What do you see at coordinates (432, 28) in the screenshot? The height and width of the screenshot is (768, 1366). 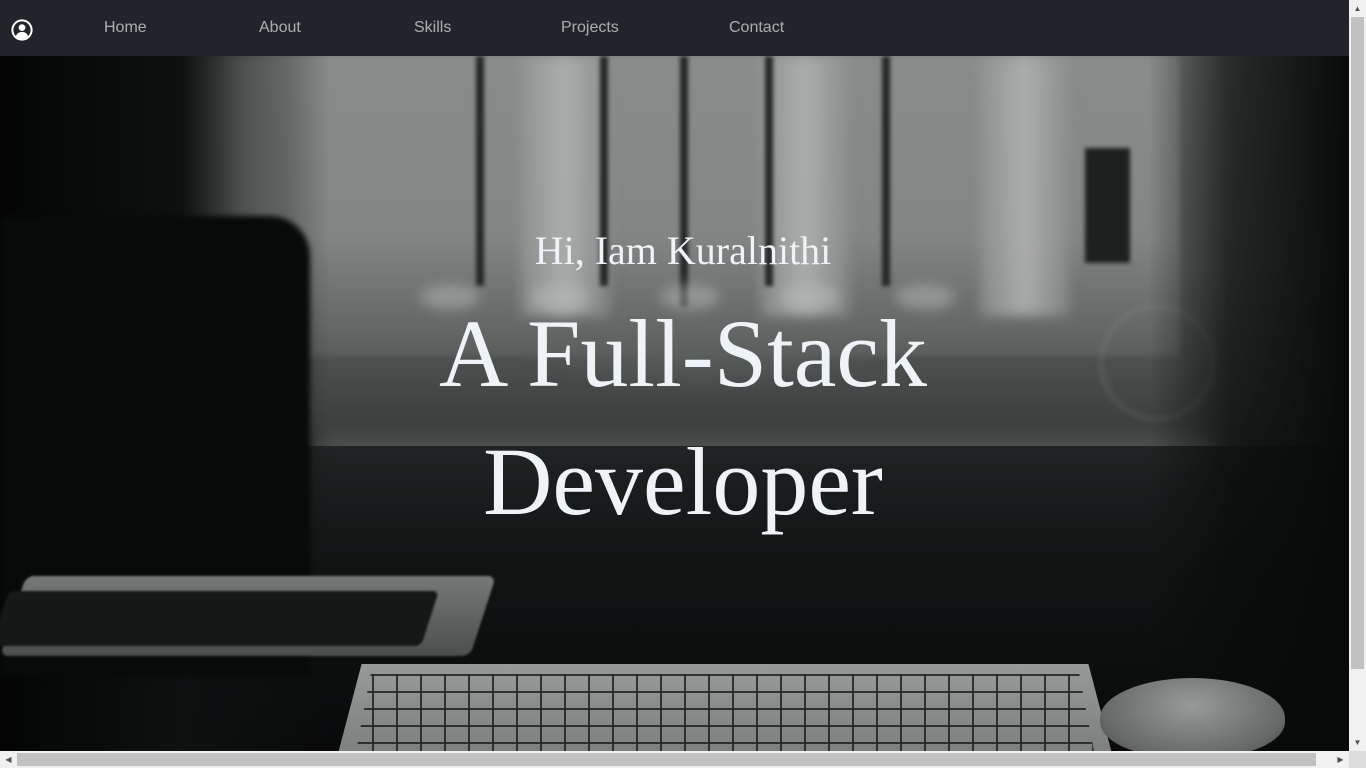 I see `nav-link-skills: Skills` at bounding box center [432, 28].